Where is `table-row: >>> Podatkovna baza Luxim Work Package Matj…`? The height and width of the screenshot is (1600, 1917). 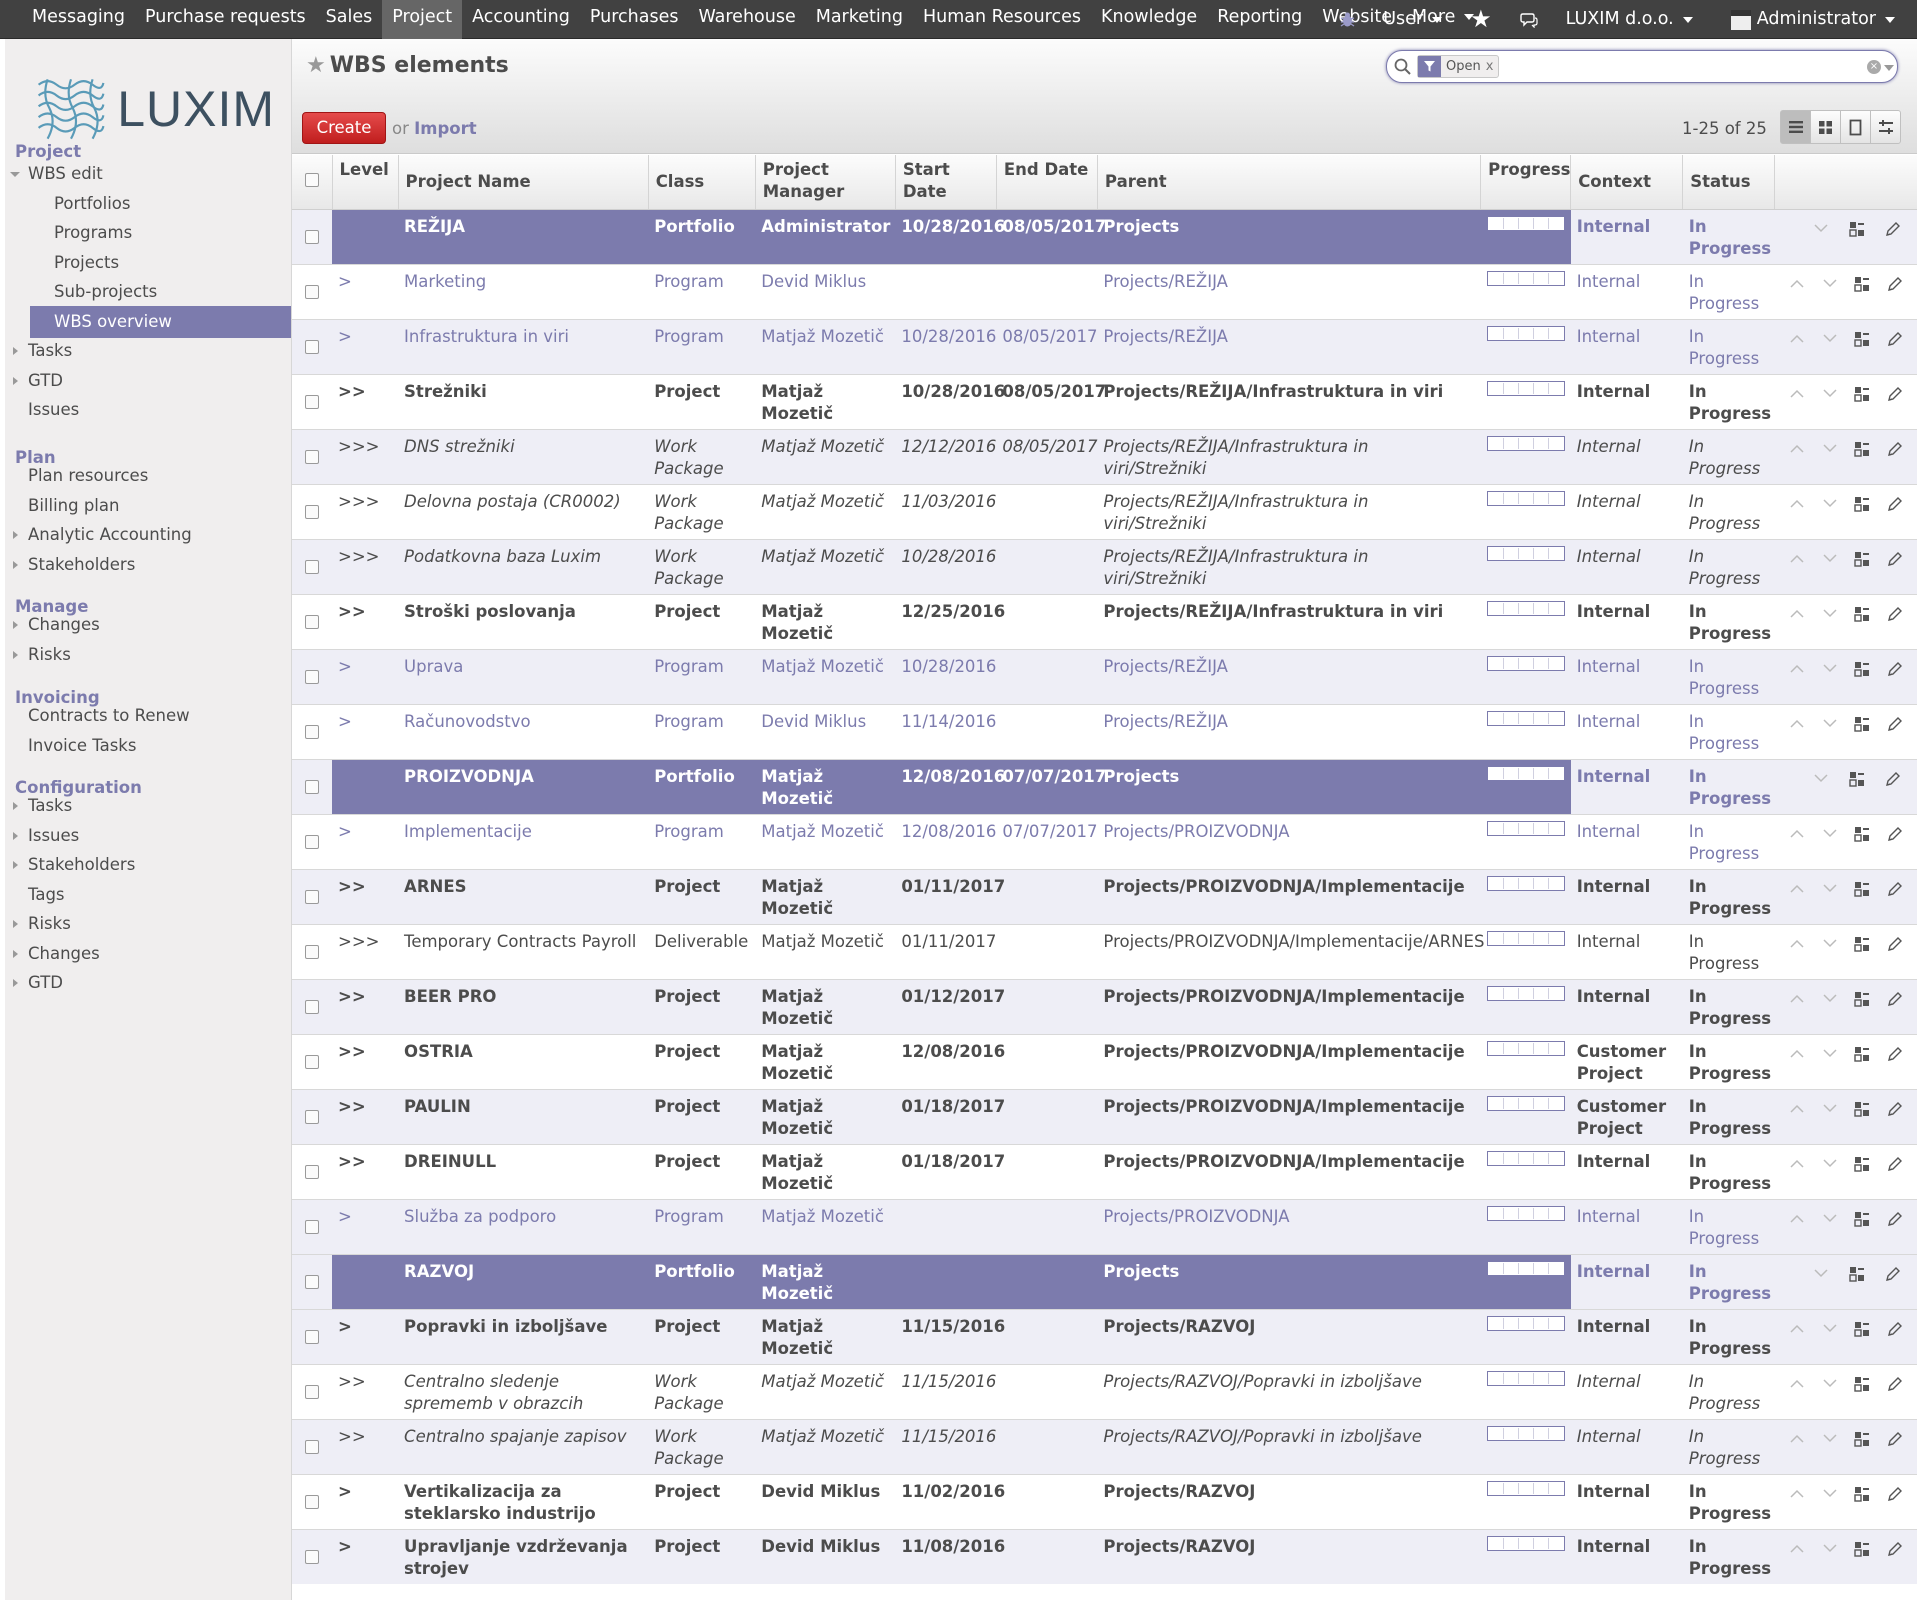 table-row: >>> Podatkovna baza Luxim Work Package Matj… is located at coordinates (1104, 566).